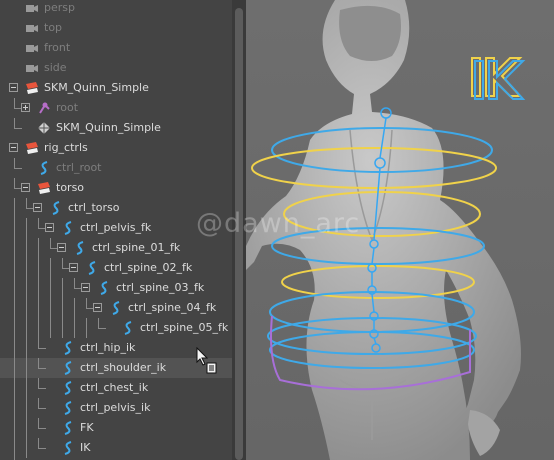 The width and height of the screenshot is (554, 460). I want to click on outliner-item-label: ctrl_spine_01_fk, so click(136, 247).